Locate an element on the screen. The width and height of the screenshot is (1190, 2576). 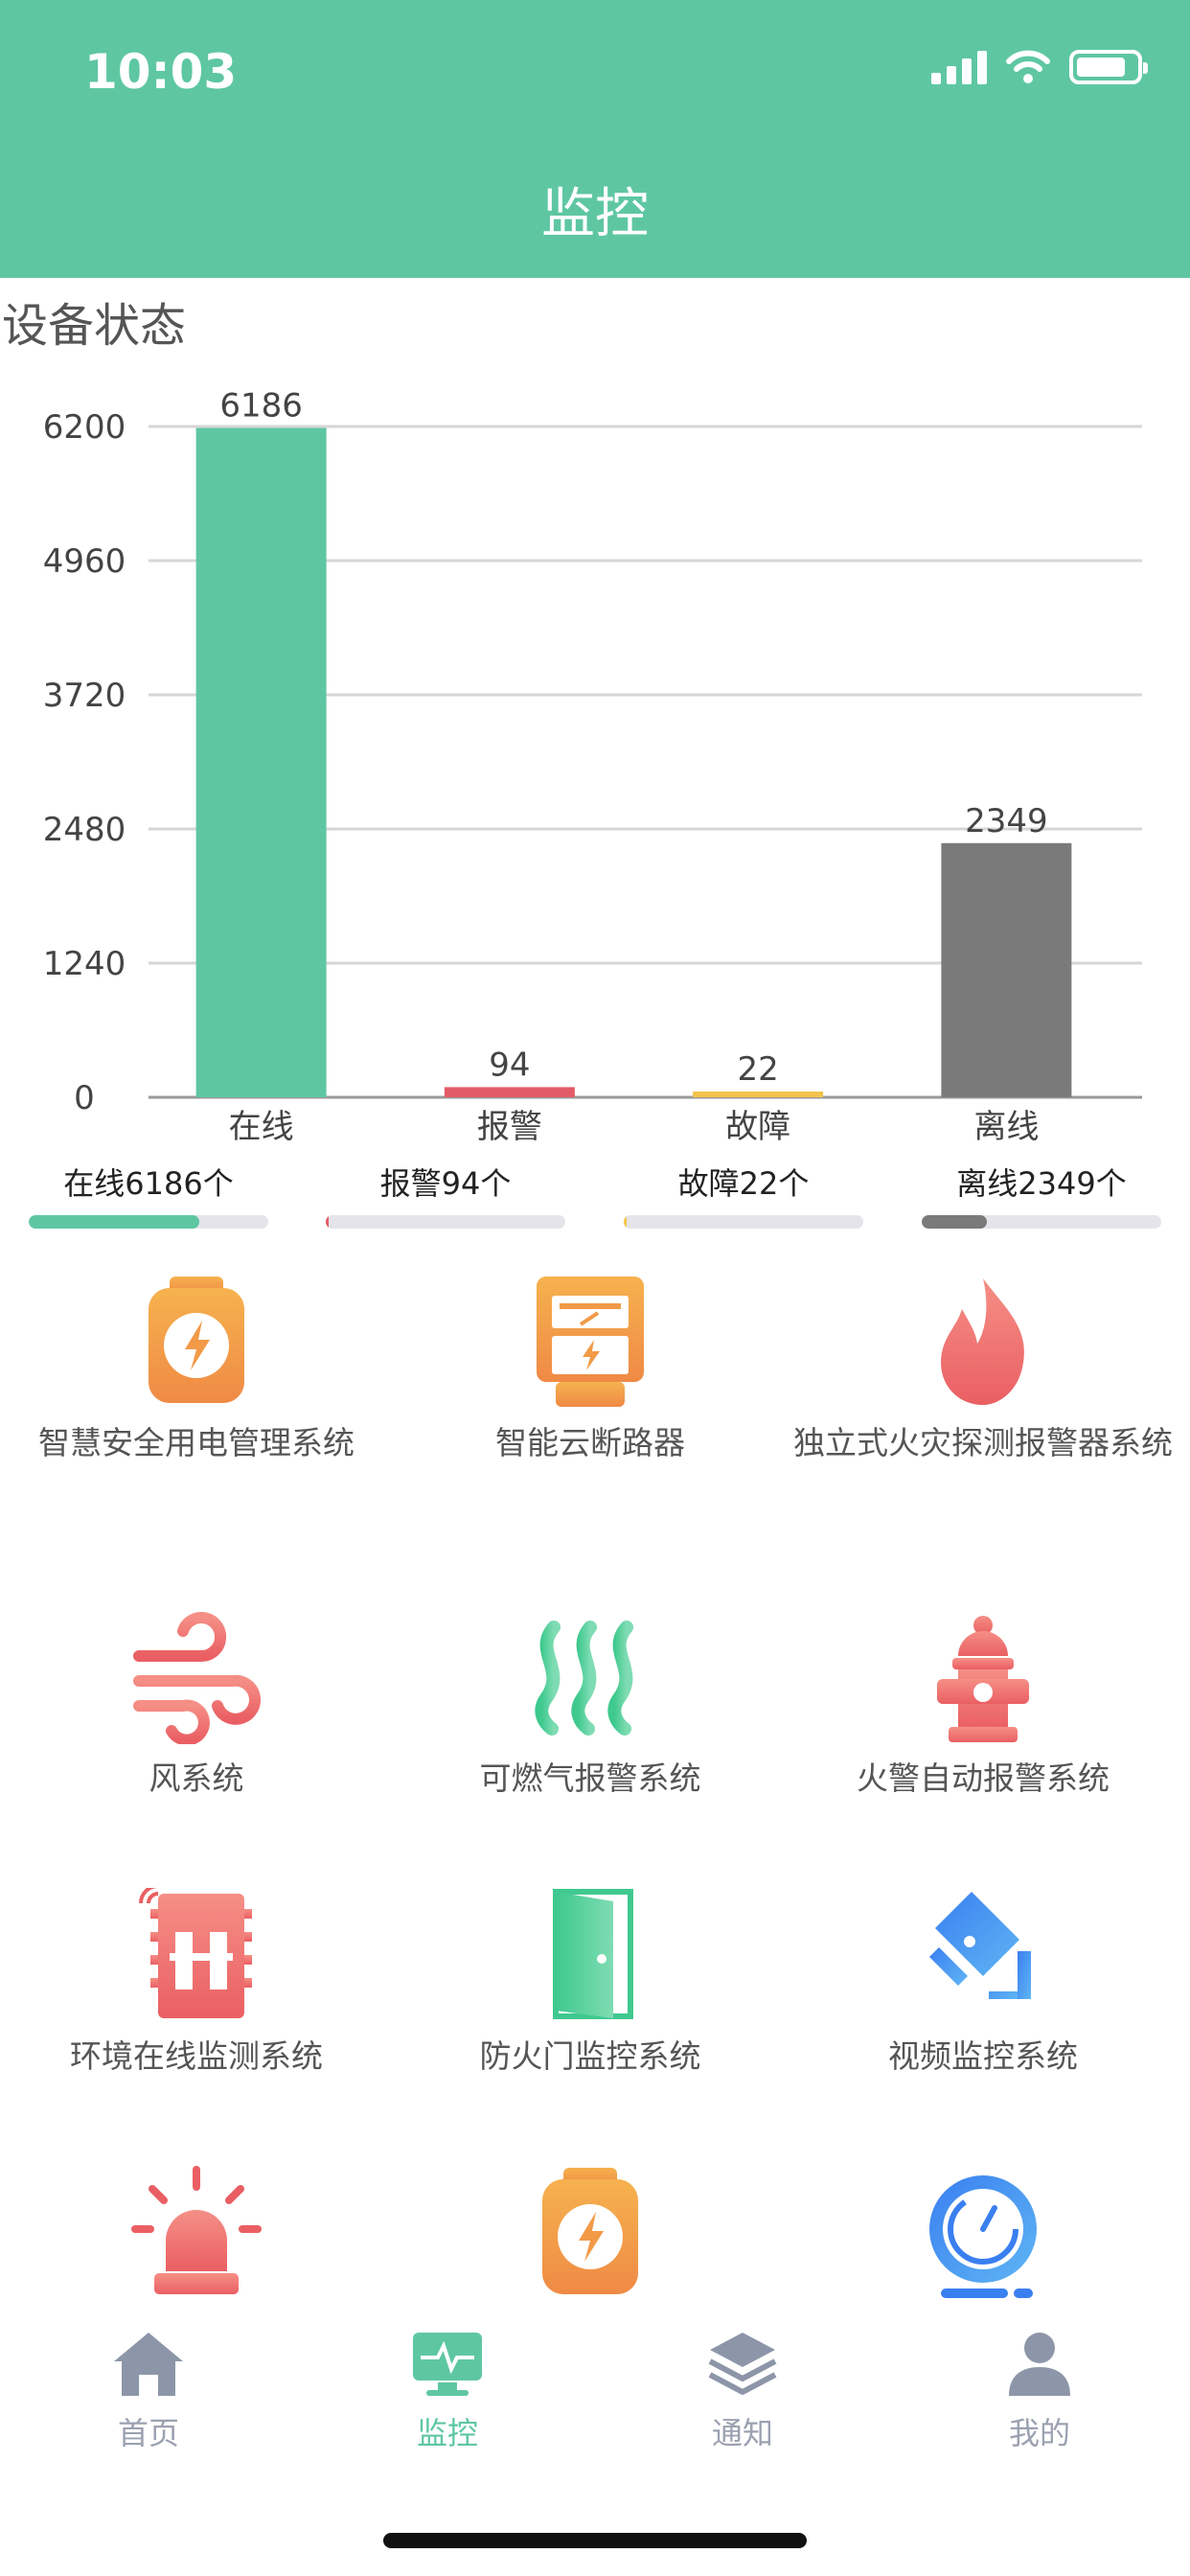
pressure-gauge-icon is located at coordinates (983, 2236).